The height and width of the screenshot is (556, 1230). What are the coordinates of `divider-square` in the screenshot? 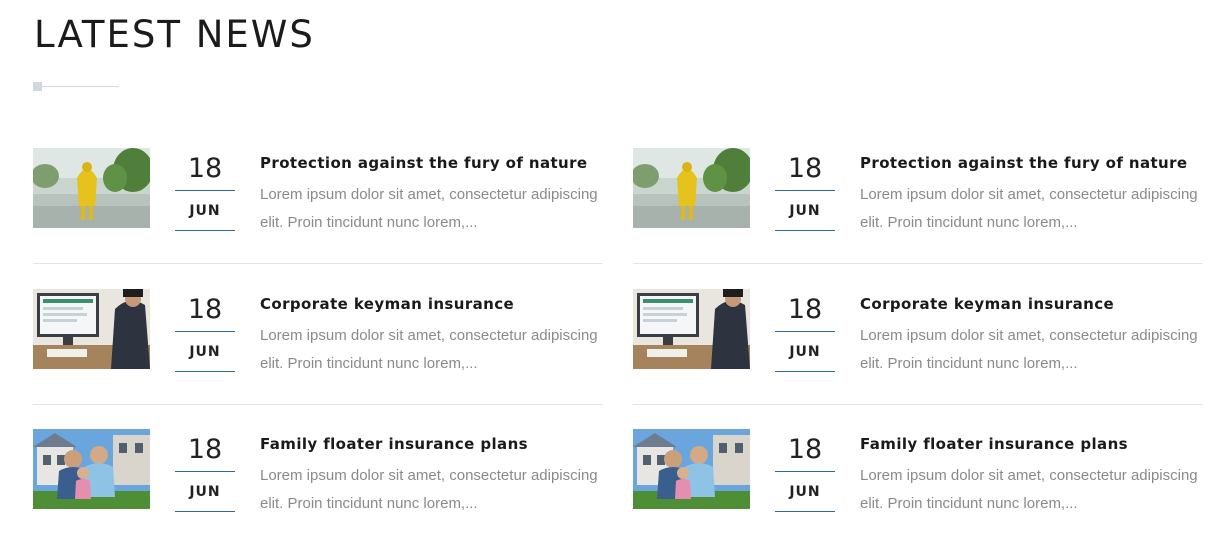 It's located at (37, 86).